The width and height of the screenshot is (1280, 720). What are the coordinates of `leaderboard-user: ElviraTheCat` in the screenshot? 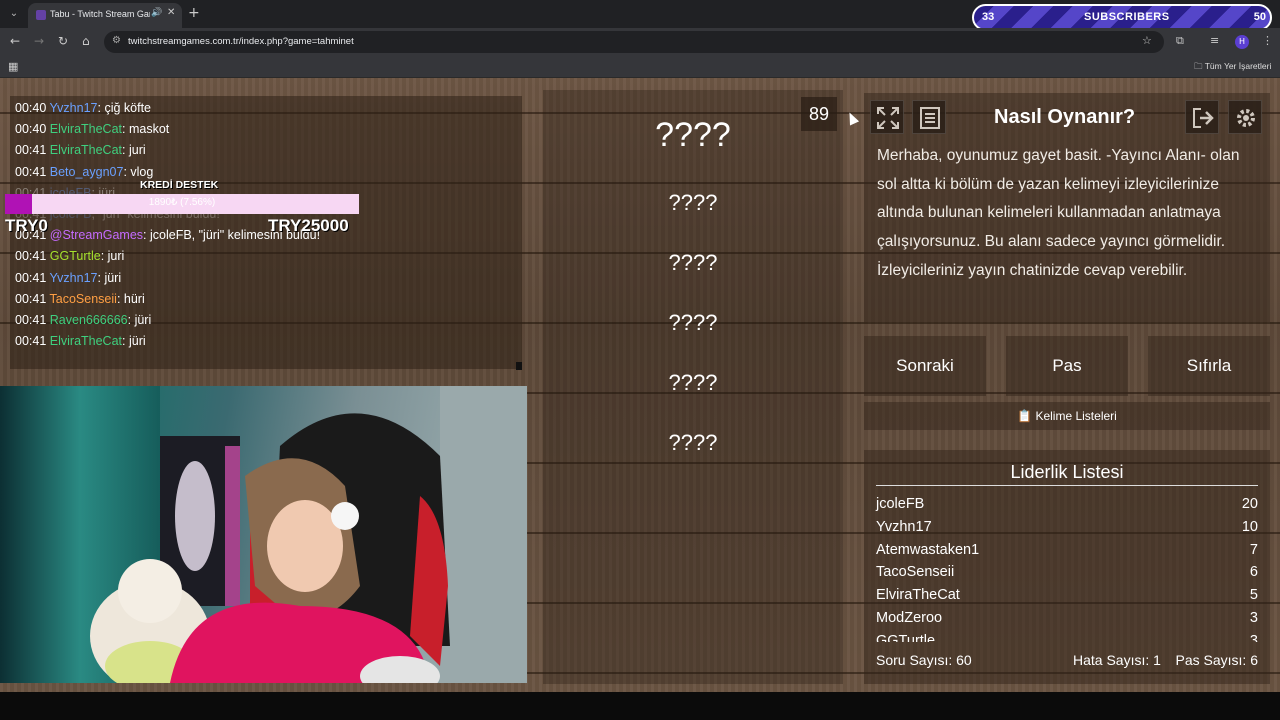 It's located at (918, 595).